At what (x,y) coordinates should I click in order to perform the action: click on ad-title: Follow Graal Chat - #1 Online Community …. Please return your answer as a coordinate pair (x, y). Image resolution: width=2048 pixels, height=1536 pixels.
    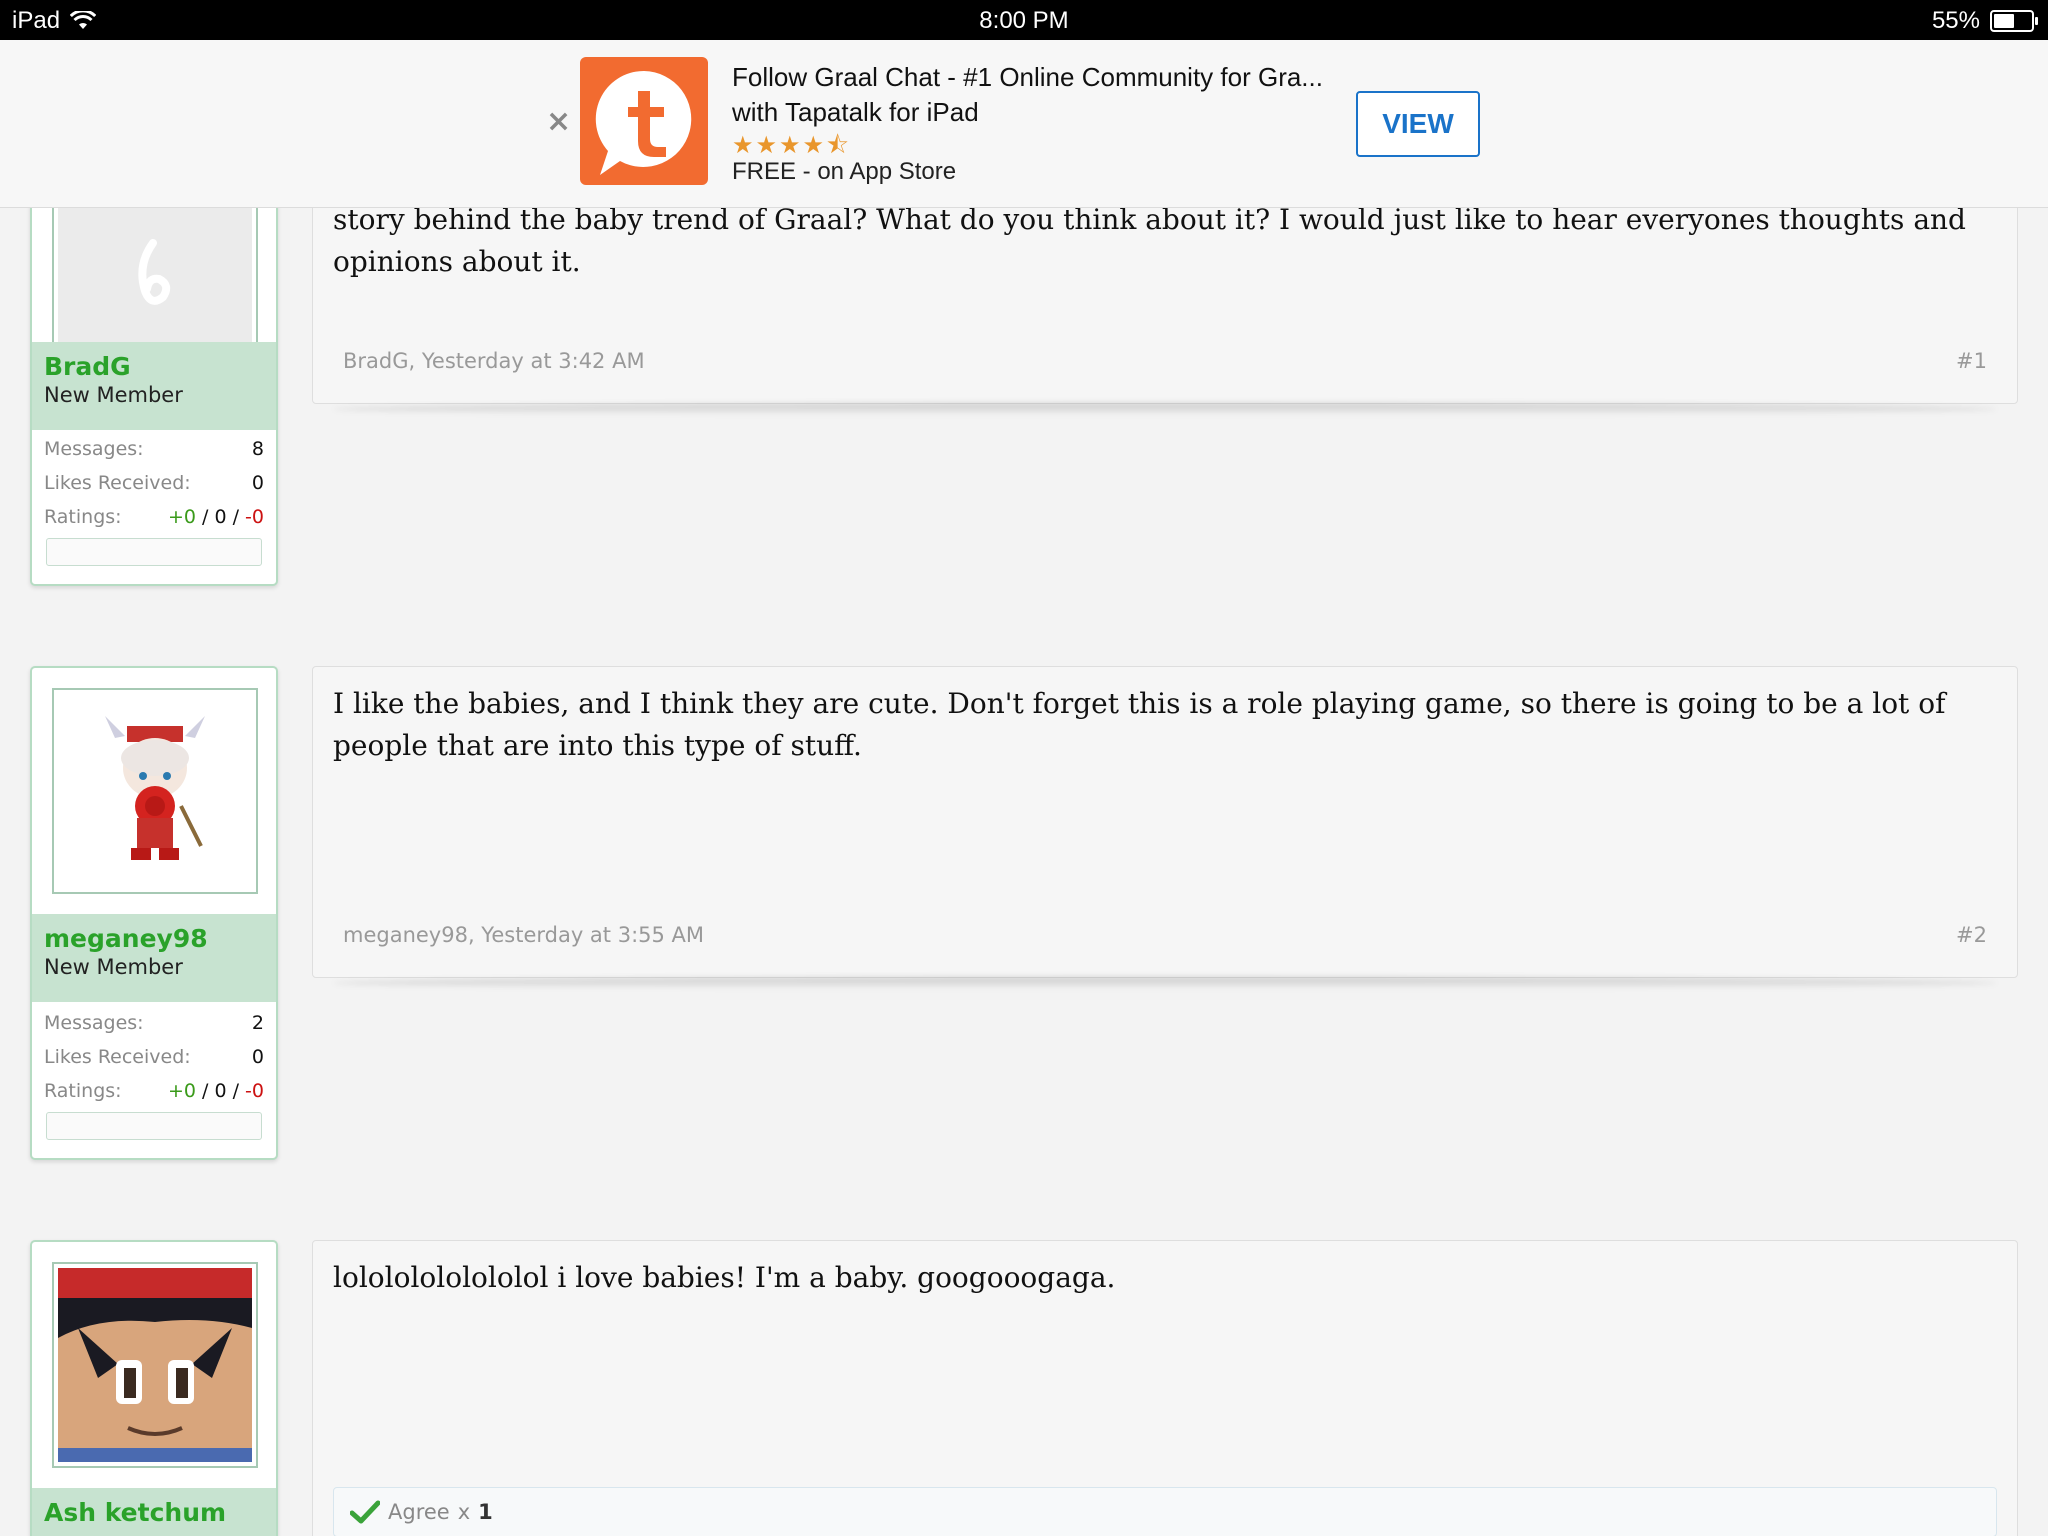
    Looking at the image, I should click on (1027, 95).